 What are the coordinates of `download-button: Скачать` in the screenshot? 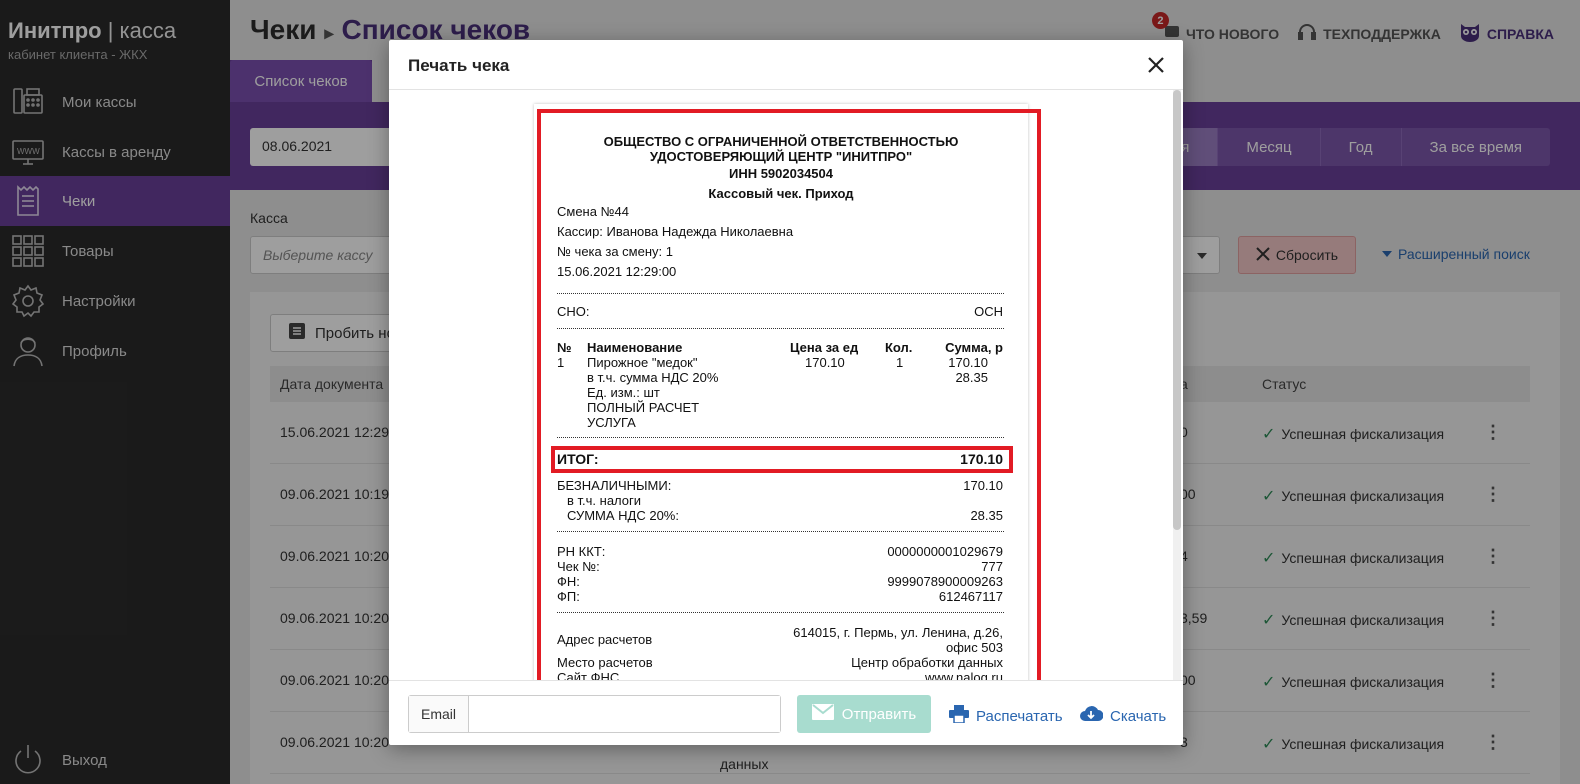 It's located at (1122, 716).